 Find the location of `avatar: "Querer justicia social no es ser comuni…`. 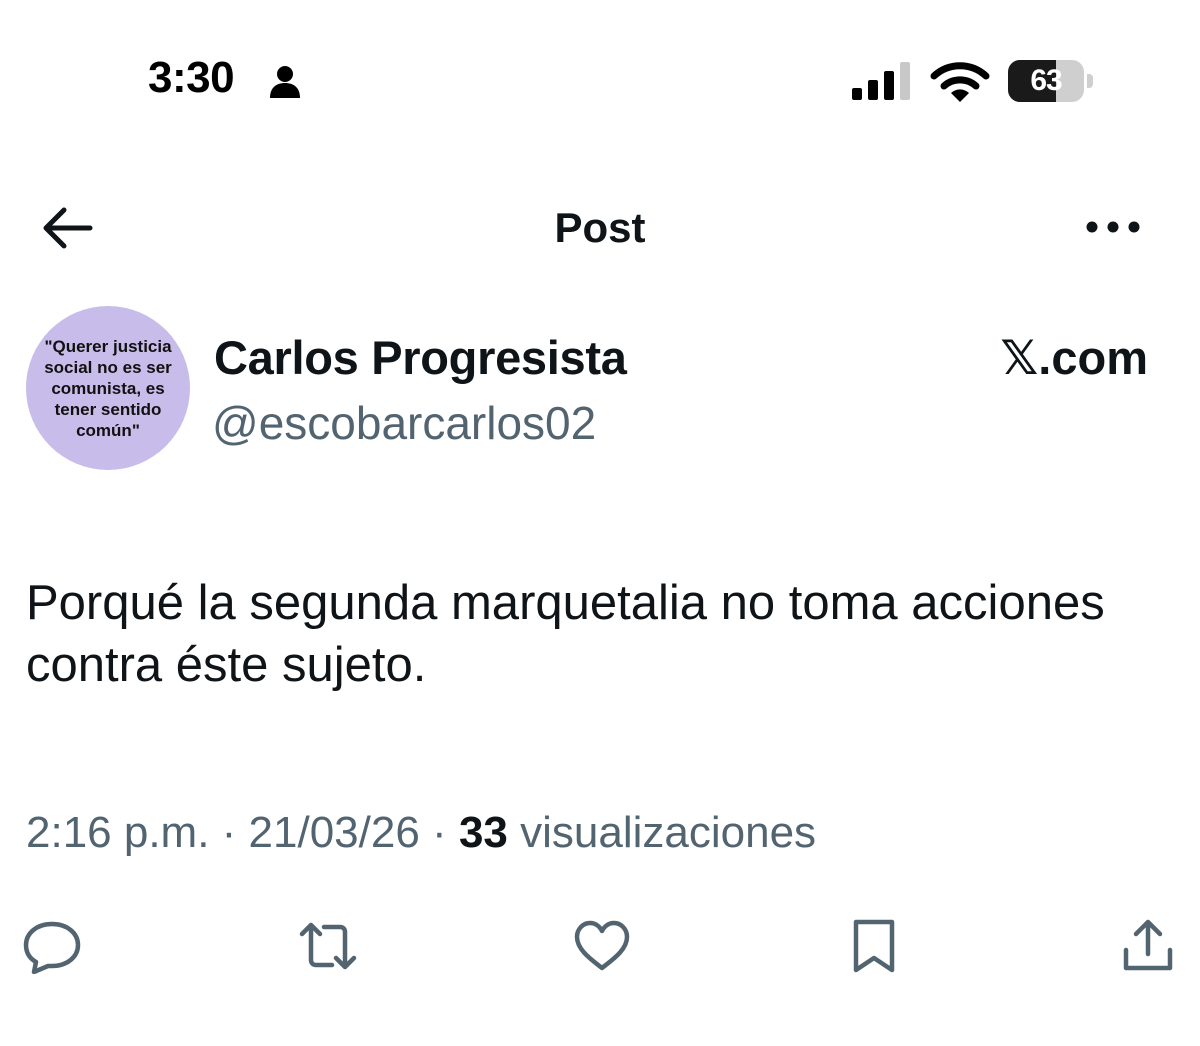

avatar: "Querer justicia social no es ser comuni… is located at coordinates (108, 388).